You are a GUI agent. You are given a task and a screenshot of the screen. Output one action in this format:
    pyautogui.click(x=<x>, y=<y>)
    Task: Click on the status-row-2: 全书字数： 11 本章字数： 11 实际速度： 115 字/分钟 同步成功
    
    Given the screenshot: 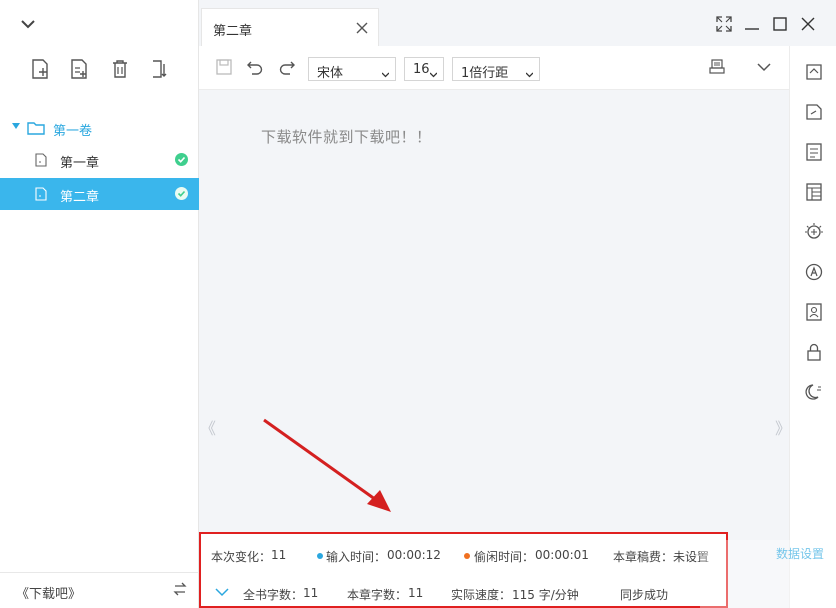 What is the action you would take?
    pyautogui.click(x=465, y=591)
    